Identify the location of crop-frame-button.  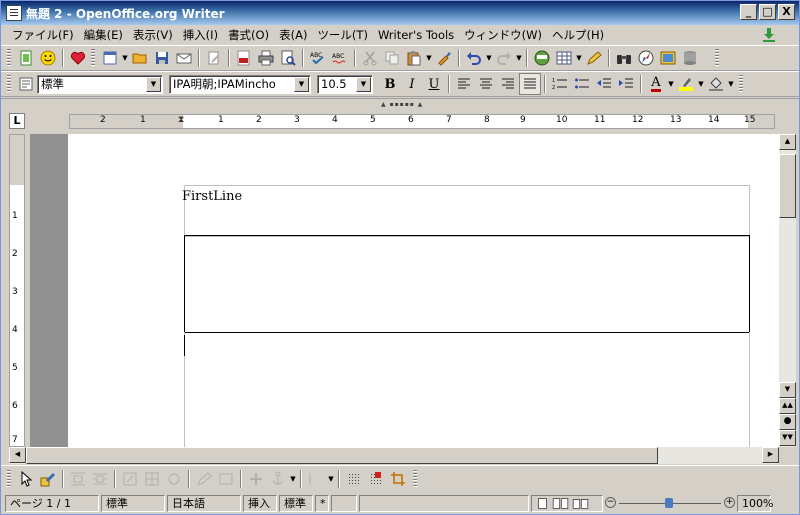
(398, 479).